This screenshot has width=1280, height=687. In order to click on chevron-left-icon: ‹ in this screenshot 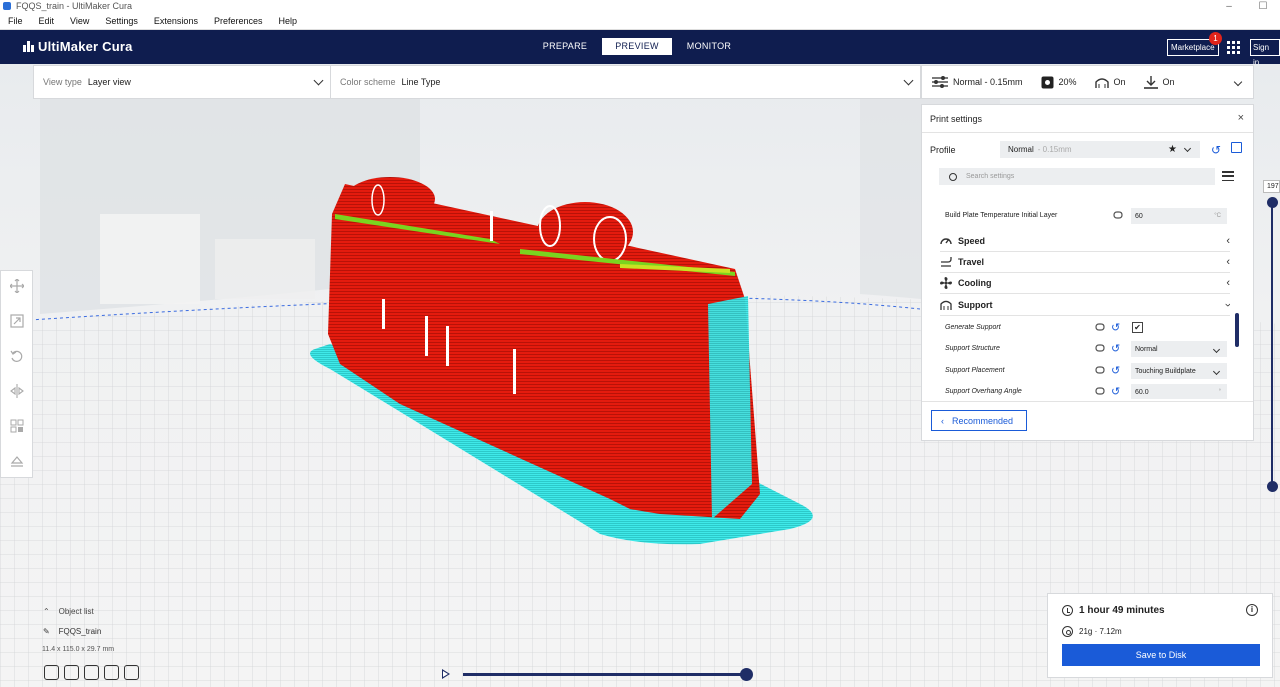, I will do `click(1228, 283)`.